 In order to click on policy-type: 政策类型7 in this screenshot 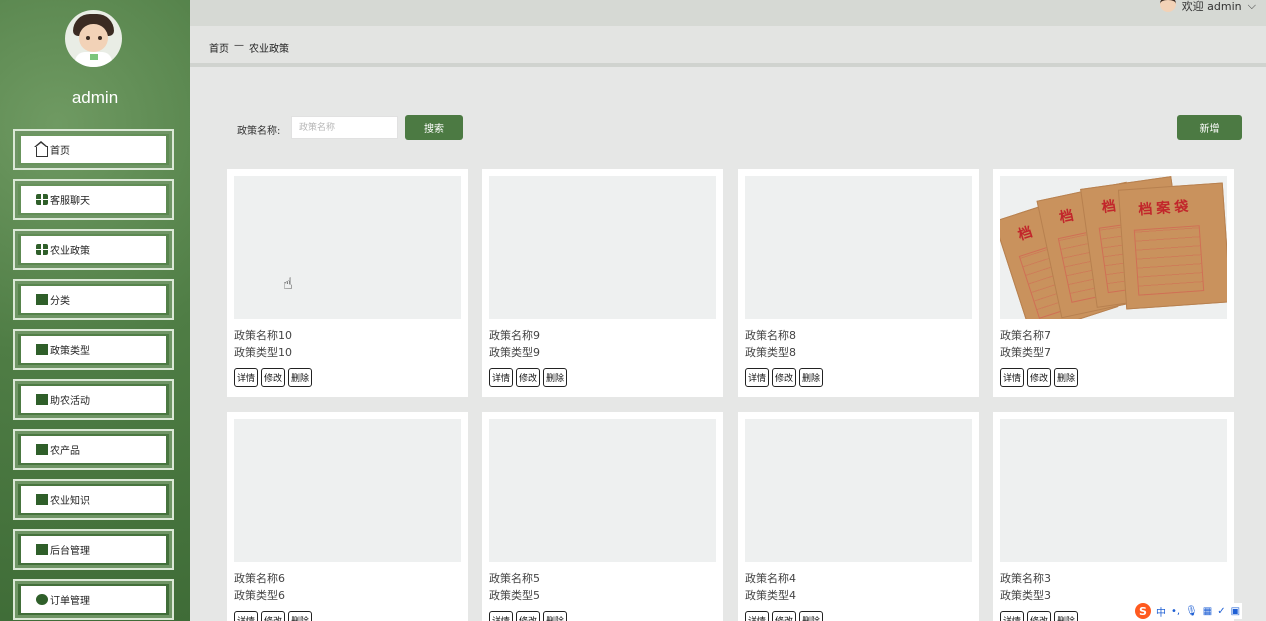, I will do `click(1025, 352)`.